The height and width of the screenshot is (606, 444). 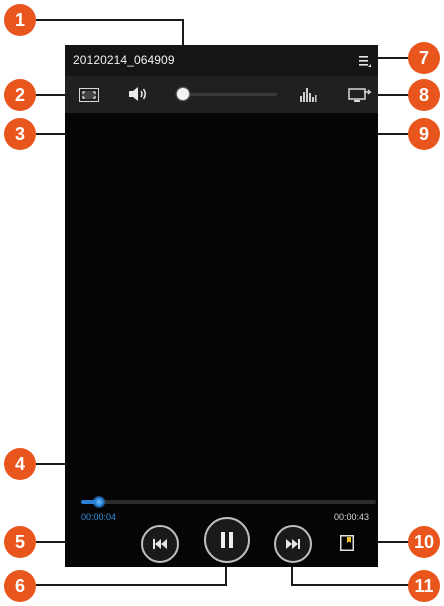 I want to click on volume-slider-knob, so click(x=183, y=94).